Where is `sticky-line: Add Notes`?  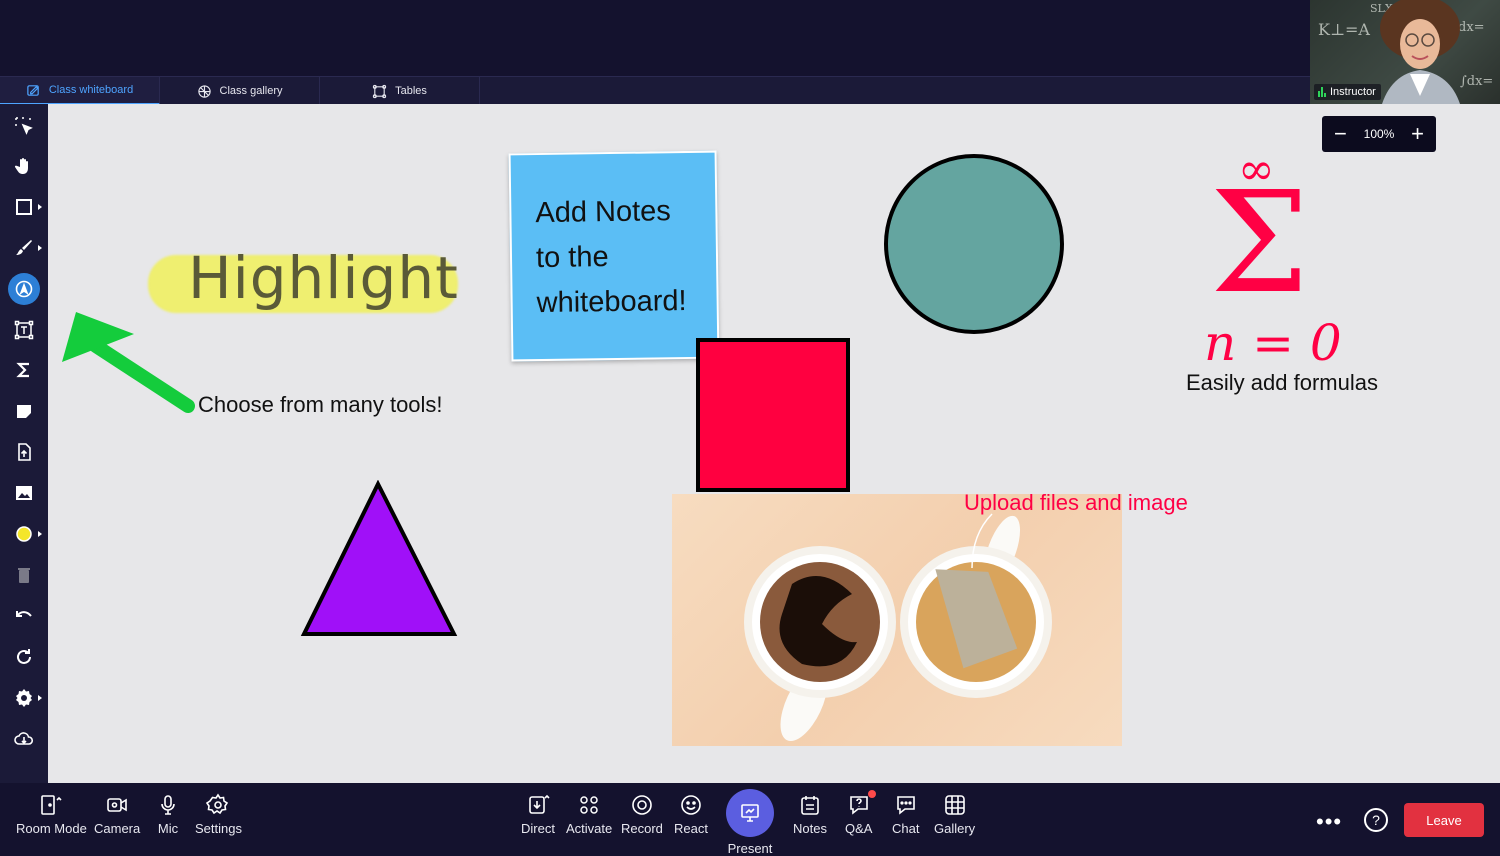 sticky-line: Add Notes is located at coordinates (603, 212).